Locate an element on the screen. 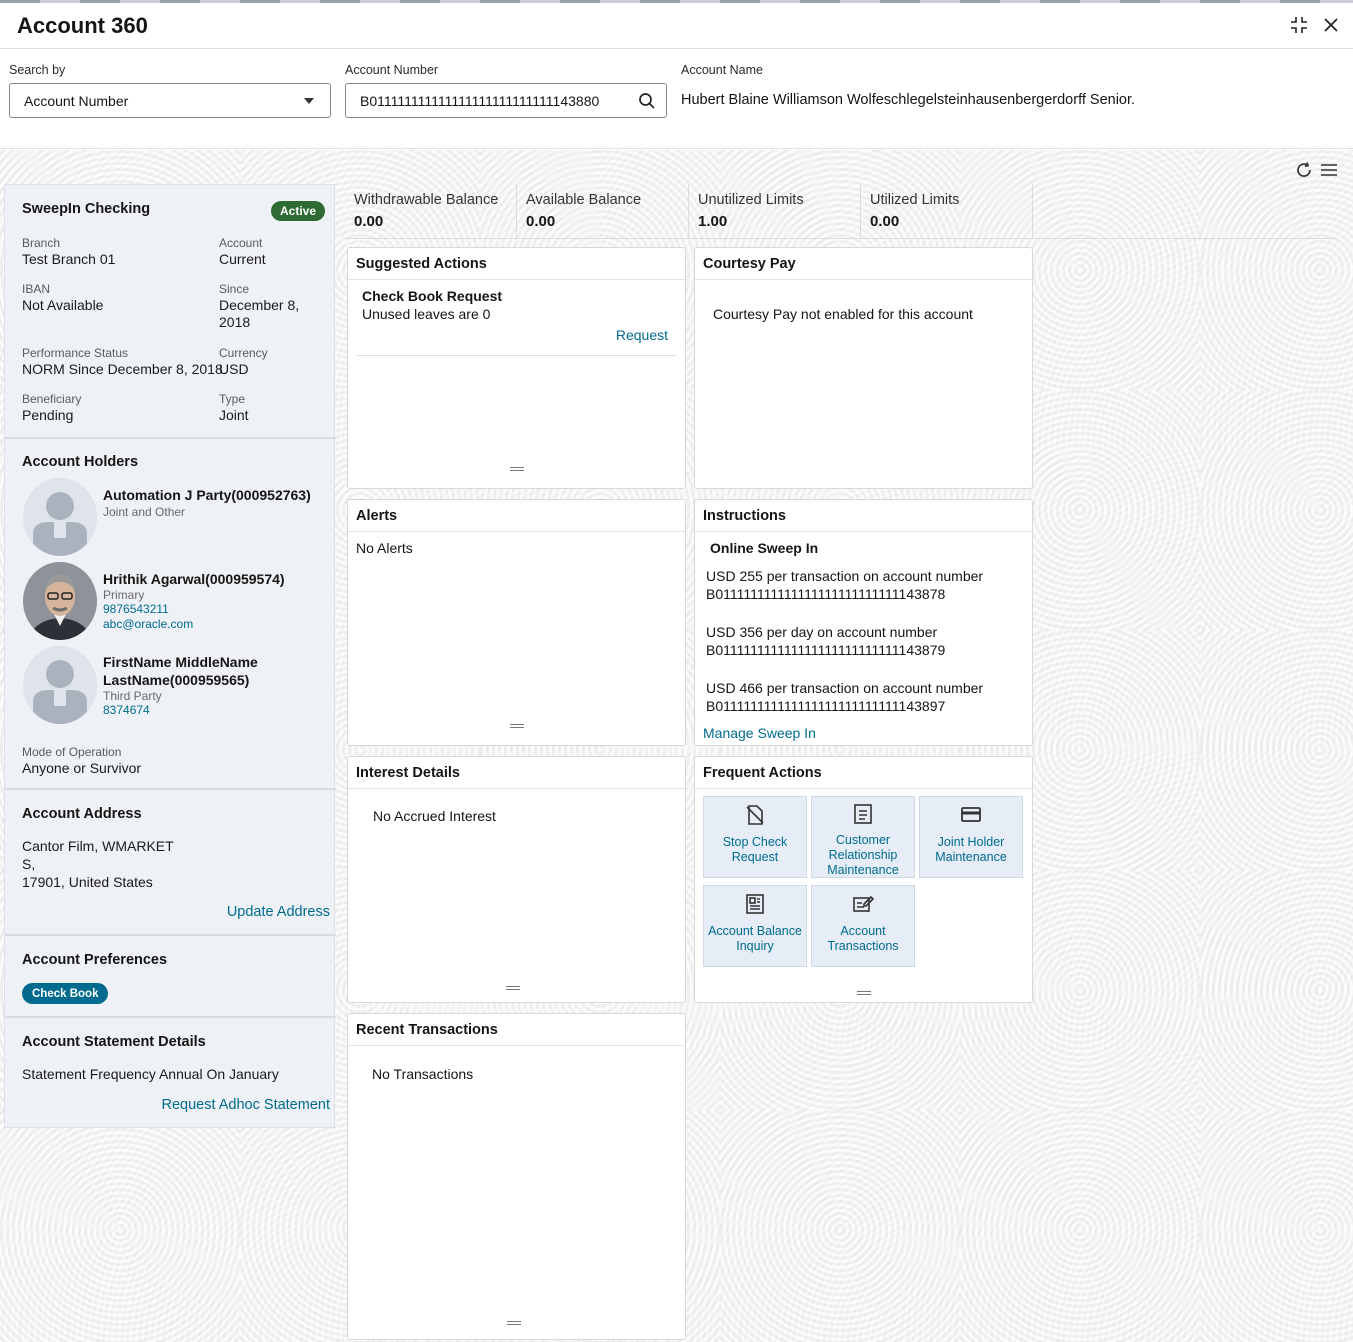  frequent-actions-title: Frequent Actions is located at coordinates (863, 773).